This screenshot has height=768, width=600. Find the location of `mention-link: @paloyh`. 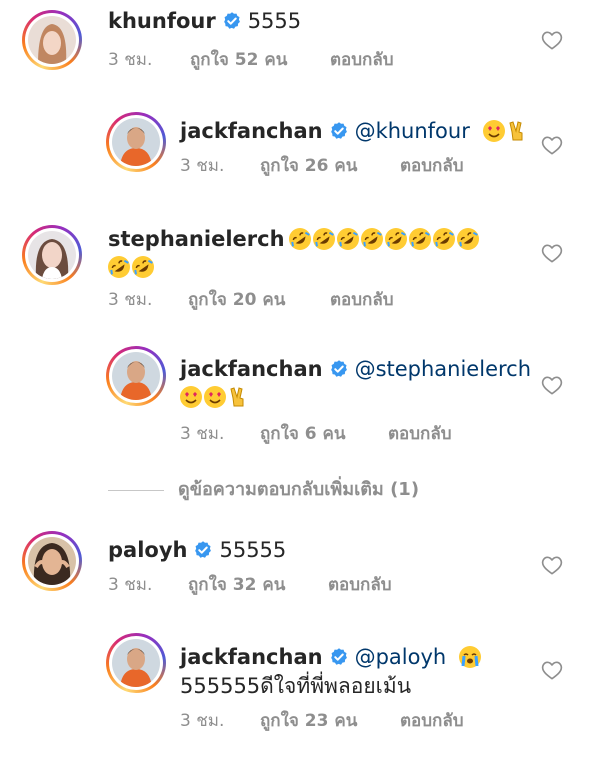

mention-link: @paloyh is located at coordinates (401, 657).